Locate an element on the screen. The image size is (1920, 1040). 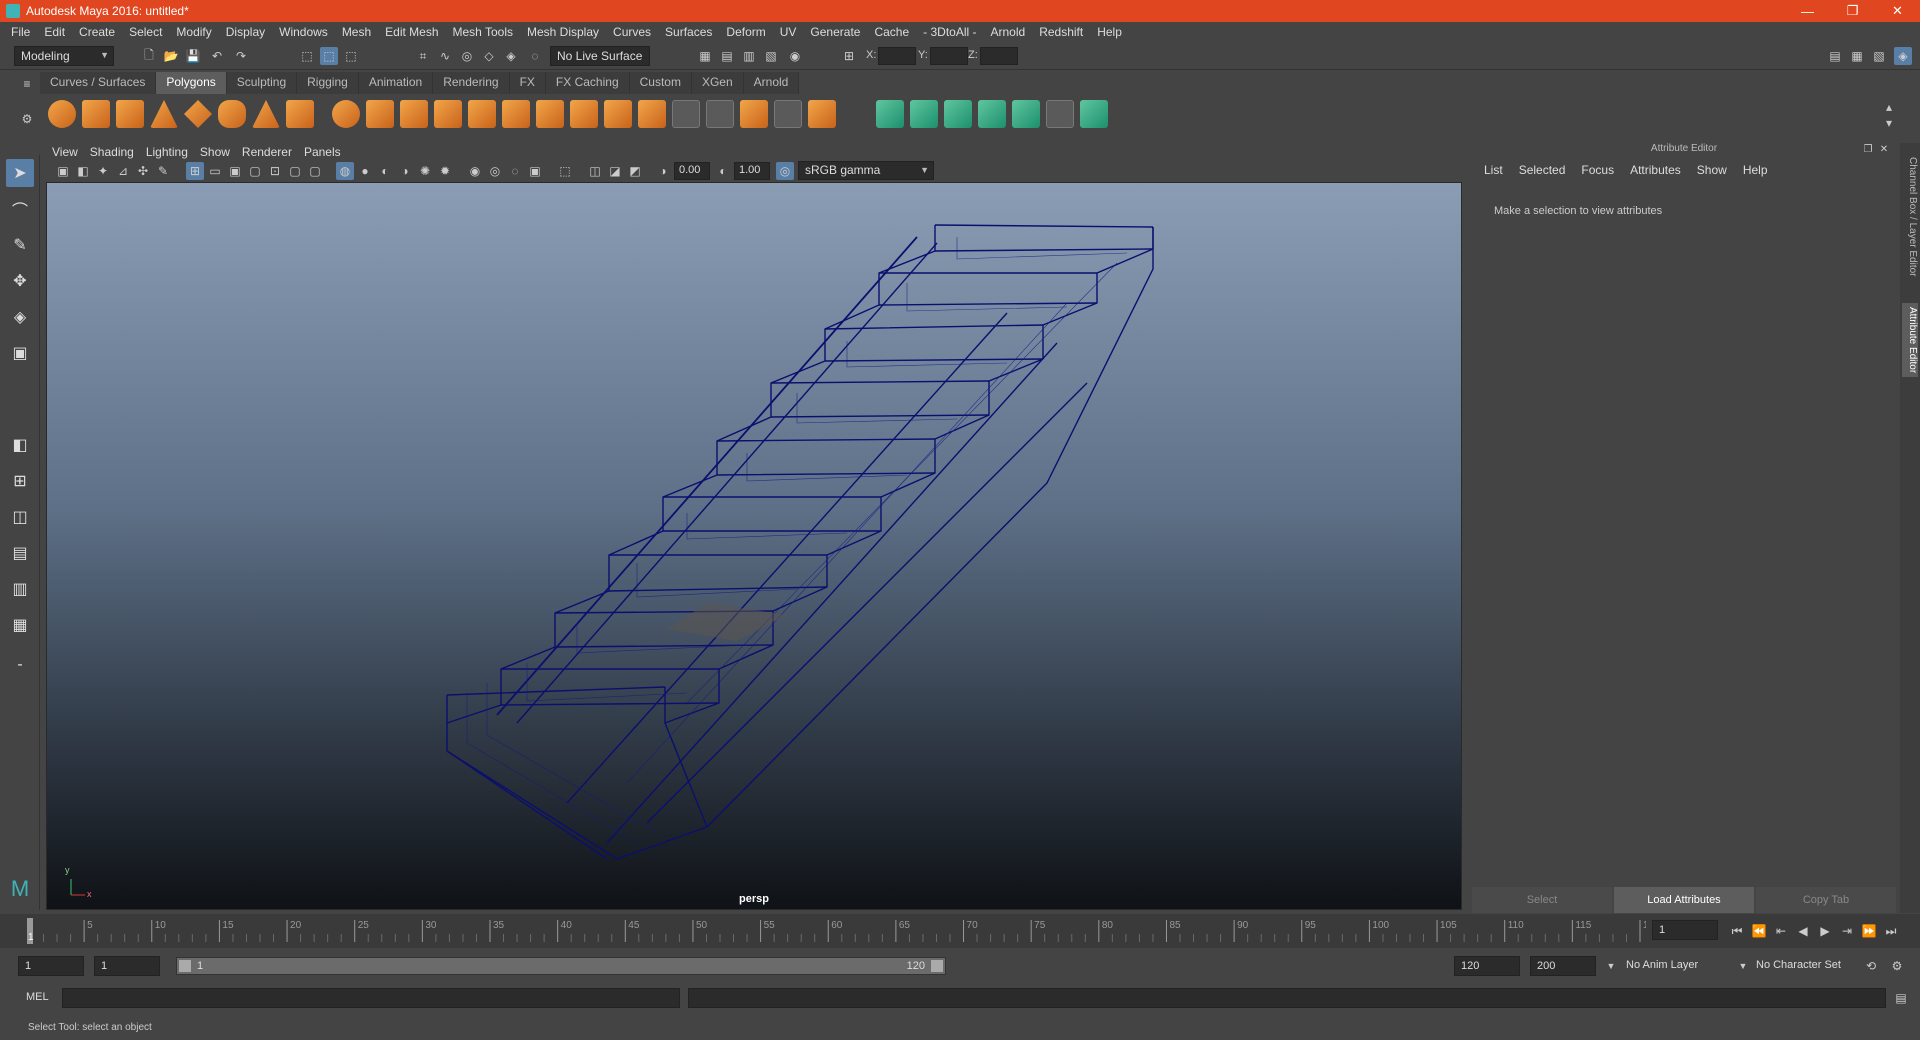
combine-icon is located at coordinates (346, 114).